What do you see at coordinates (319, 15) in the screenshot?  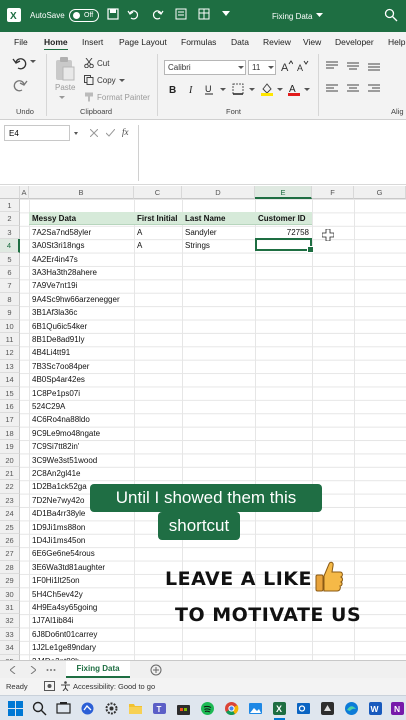 I see `title-dropdown-icon` at bounding box center [319, 15].